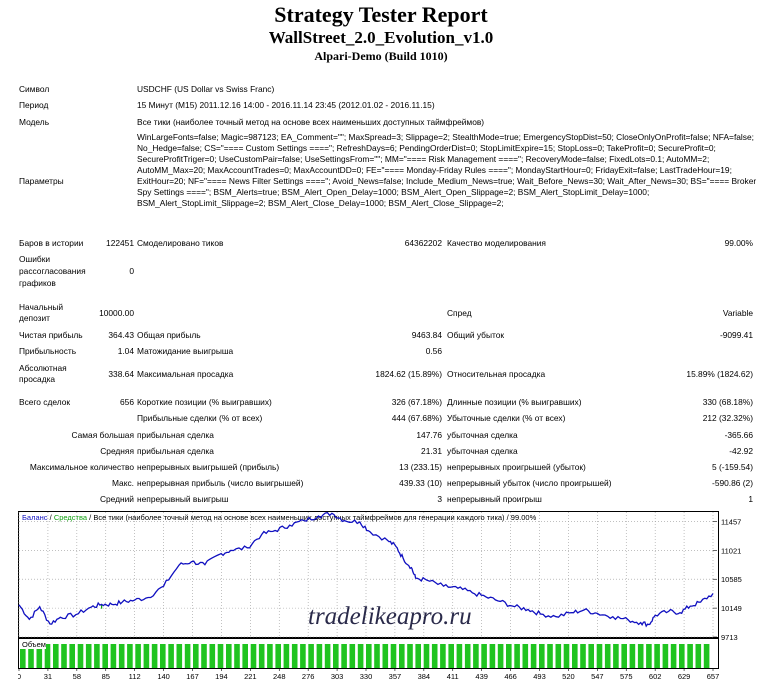 The width and height of the screenshot is (762, 684). What do you see at coordinates (34, 318) in the screenshot?
I see `deposit-label-2: депозит` at bounding box center [34, 318].